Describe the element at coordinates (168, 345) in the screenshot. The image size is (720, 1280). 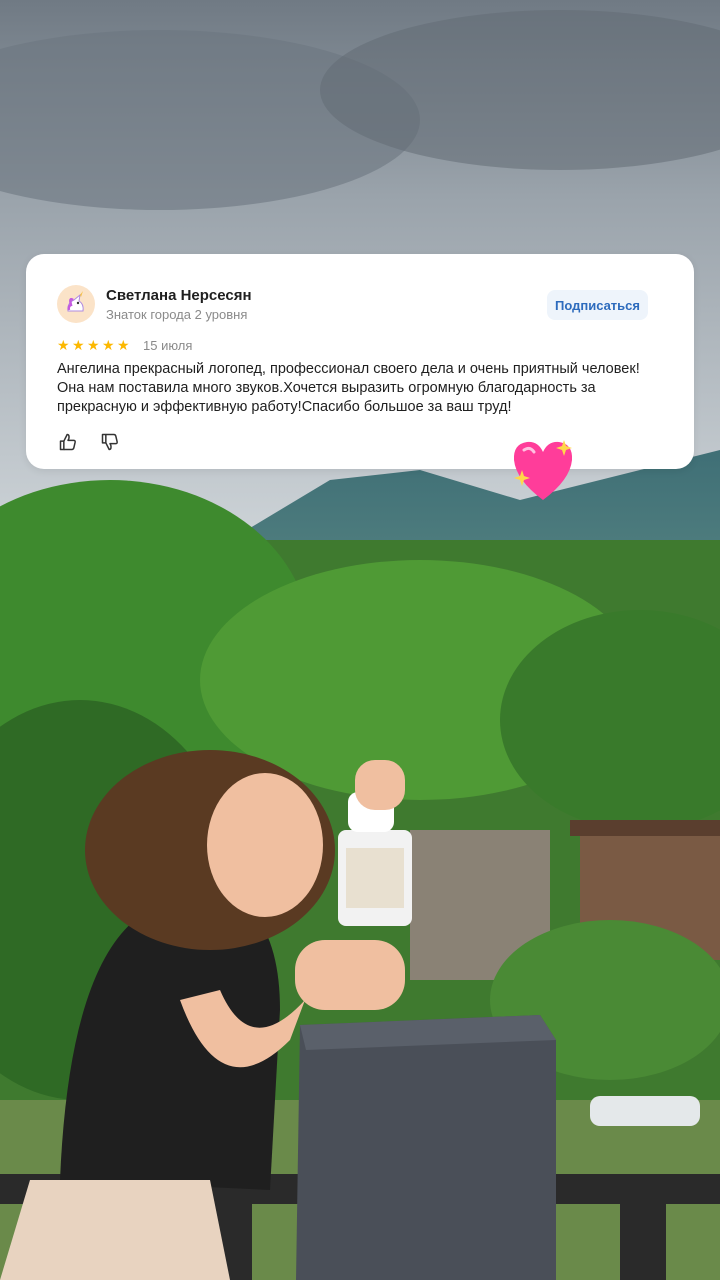
I see `review-date: 15 июля` at that location.